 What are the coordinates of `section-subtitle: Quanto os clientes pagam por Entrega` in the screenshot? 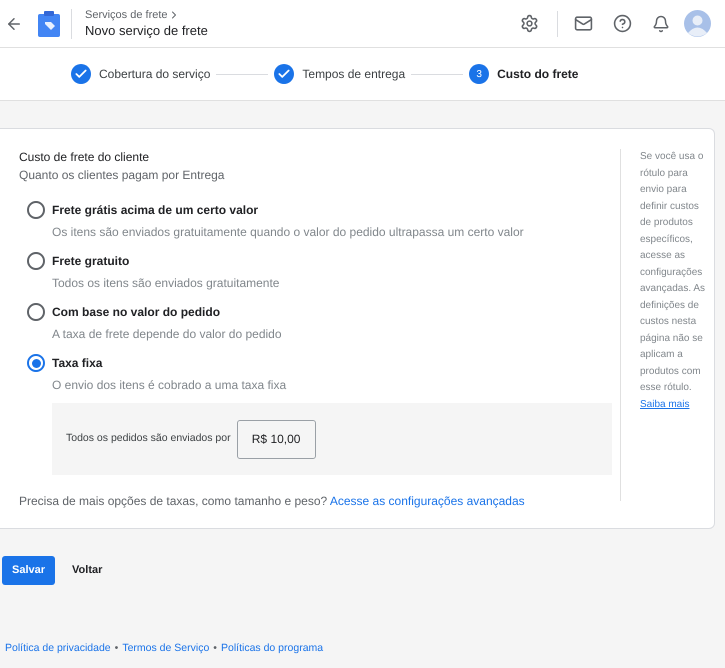 It's located at (122, 175).